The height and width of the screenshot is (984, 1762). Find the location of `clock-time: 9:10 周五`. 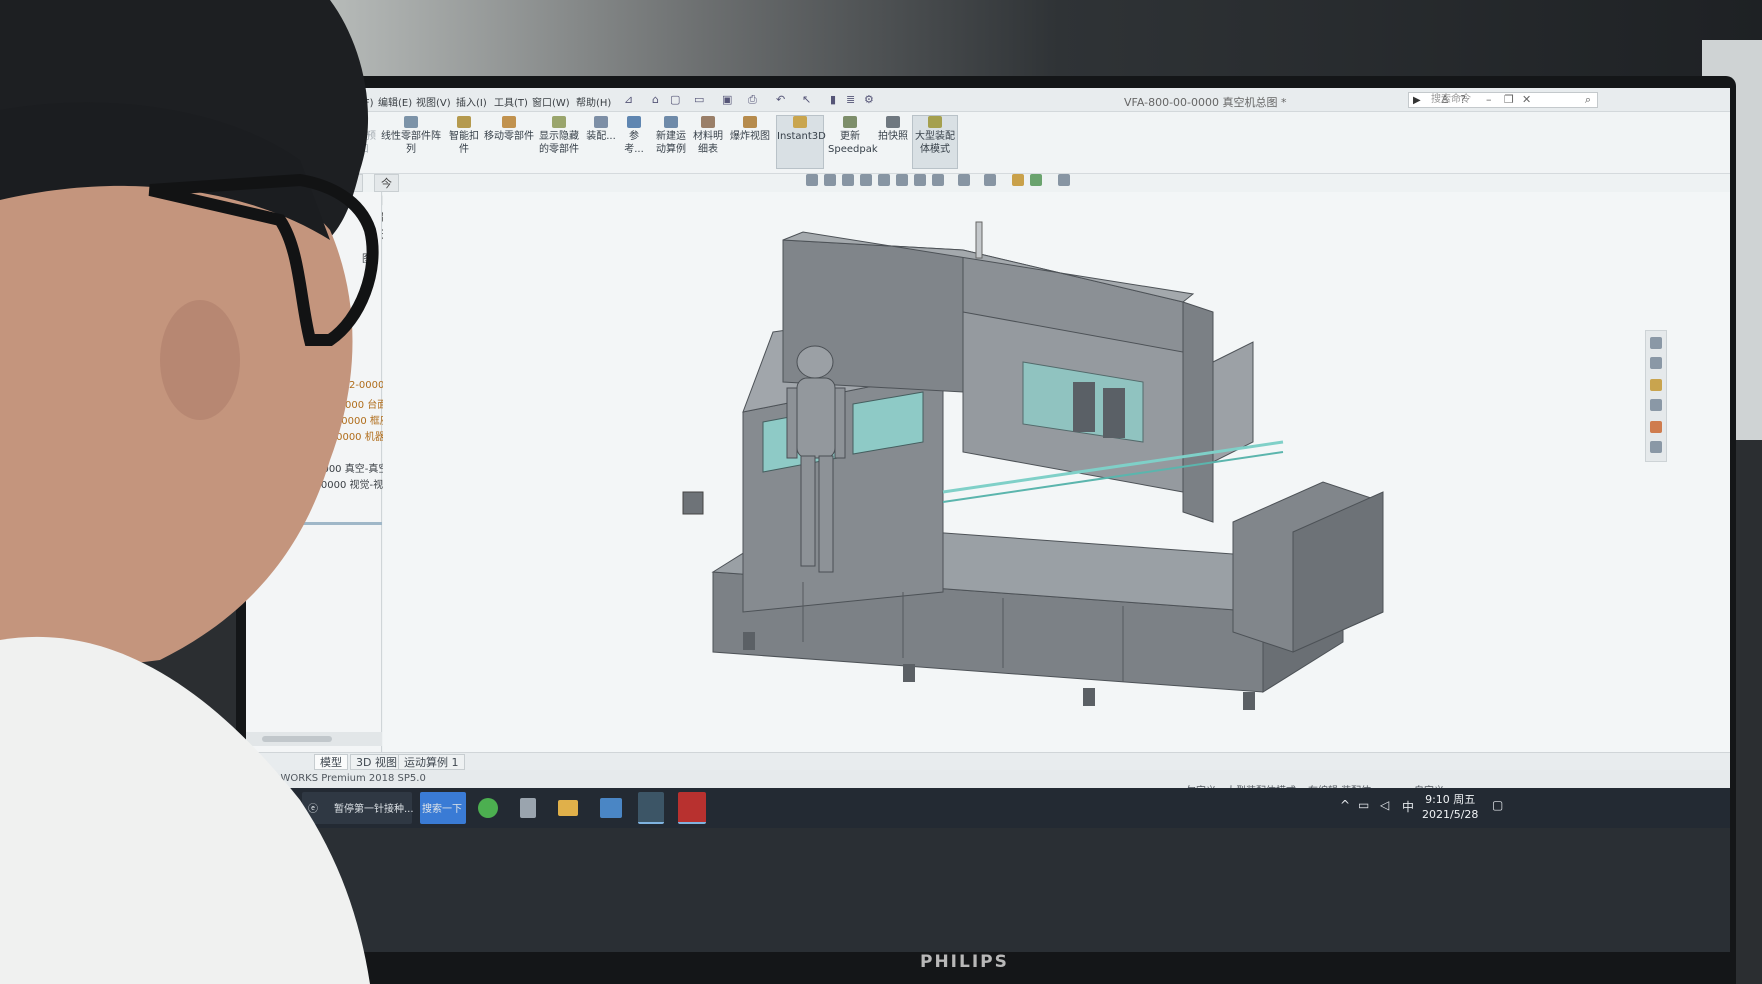

clock-time: 9:10 周五 is located at coordinates (1450, 799).